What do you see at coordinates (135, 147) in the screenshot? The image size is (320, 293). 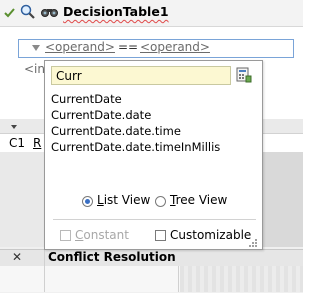 I see `list-item: CurrentDate.date.timeInMillis` at bounding box center [135, 147].